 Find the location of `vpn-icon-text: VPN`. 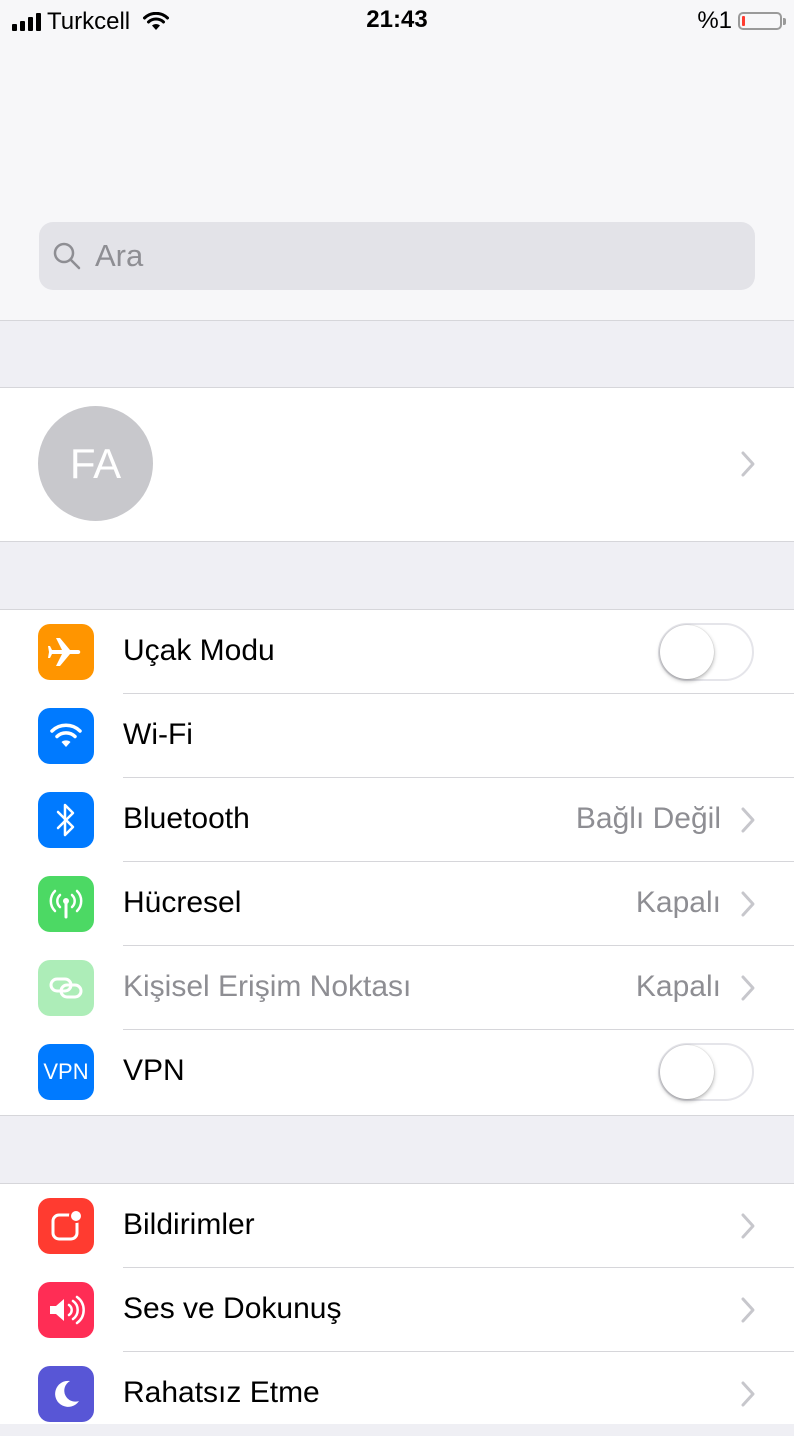

vpn-icon-text: VPN is located at coordinates (66, 1071).